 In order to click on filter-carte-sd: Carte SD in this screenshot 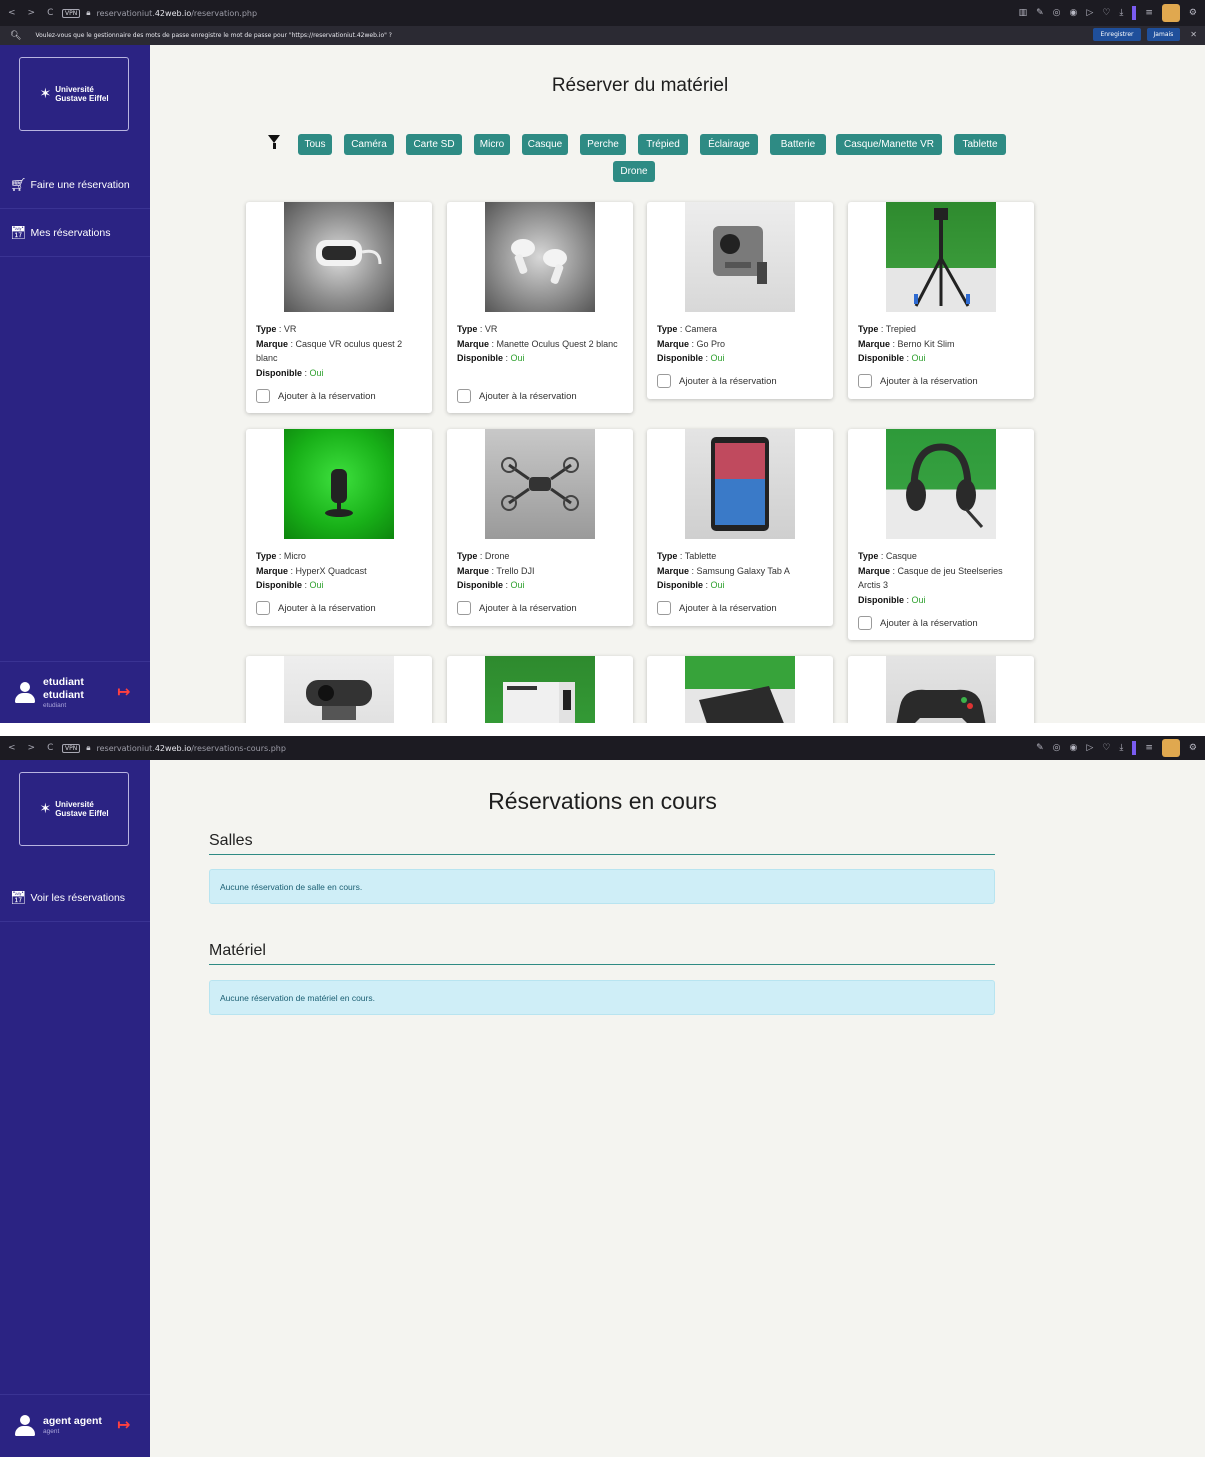, I will do `click(434, 144)`.